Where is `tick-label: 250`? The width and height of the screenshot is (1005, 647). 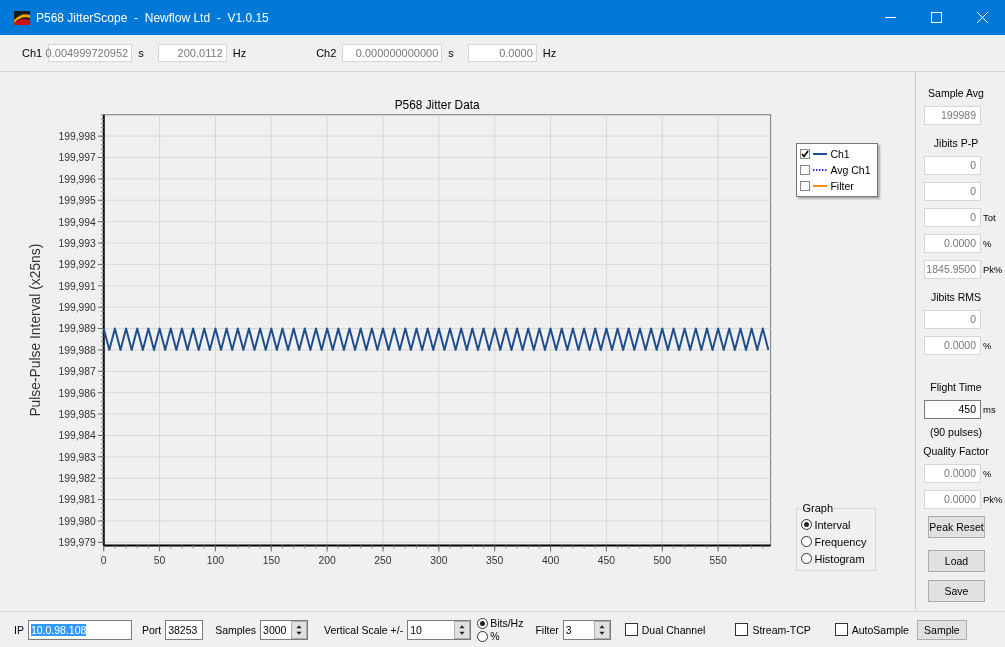
tick-label: 250 is located at coordinates (383, 561).